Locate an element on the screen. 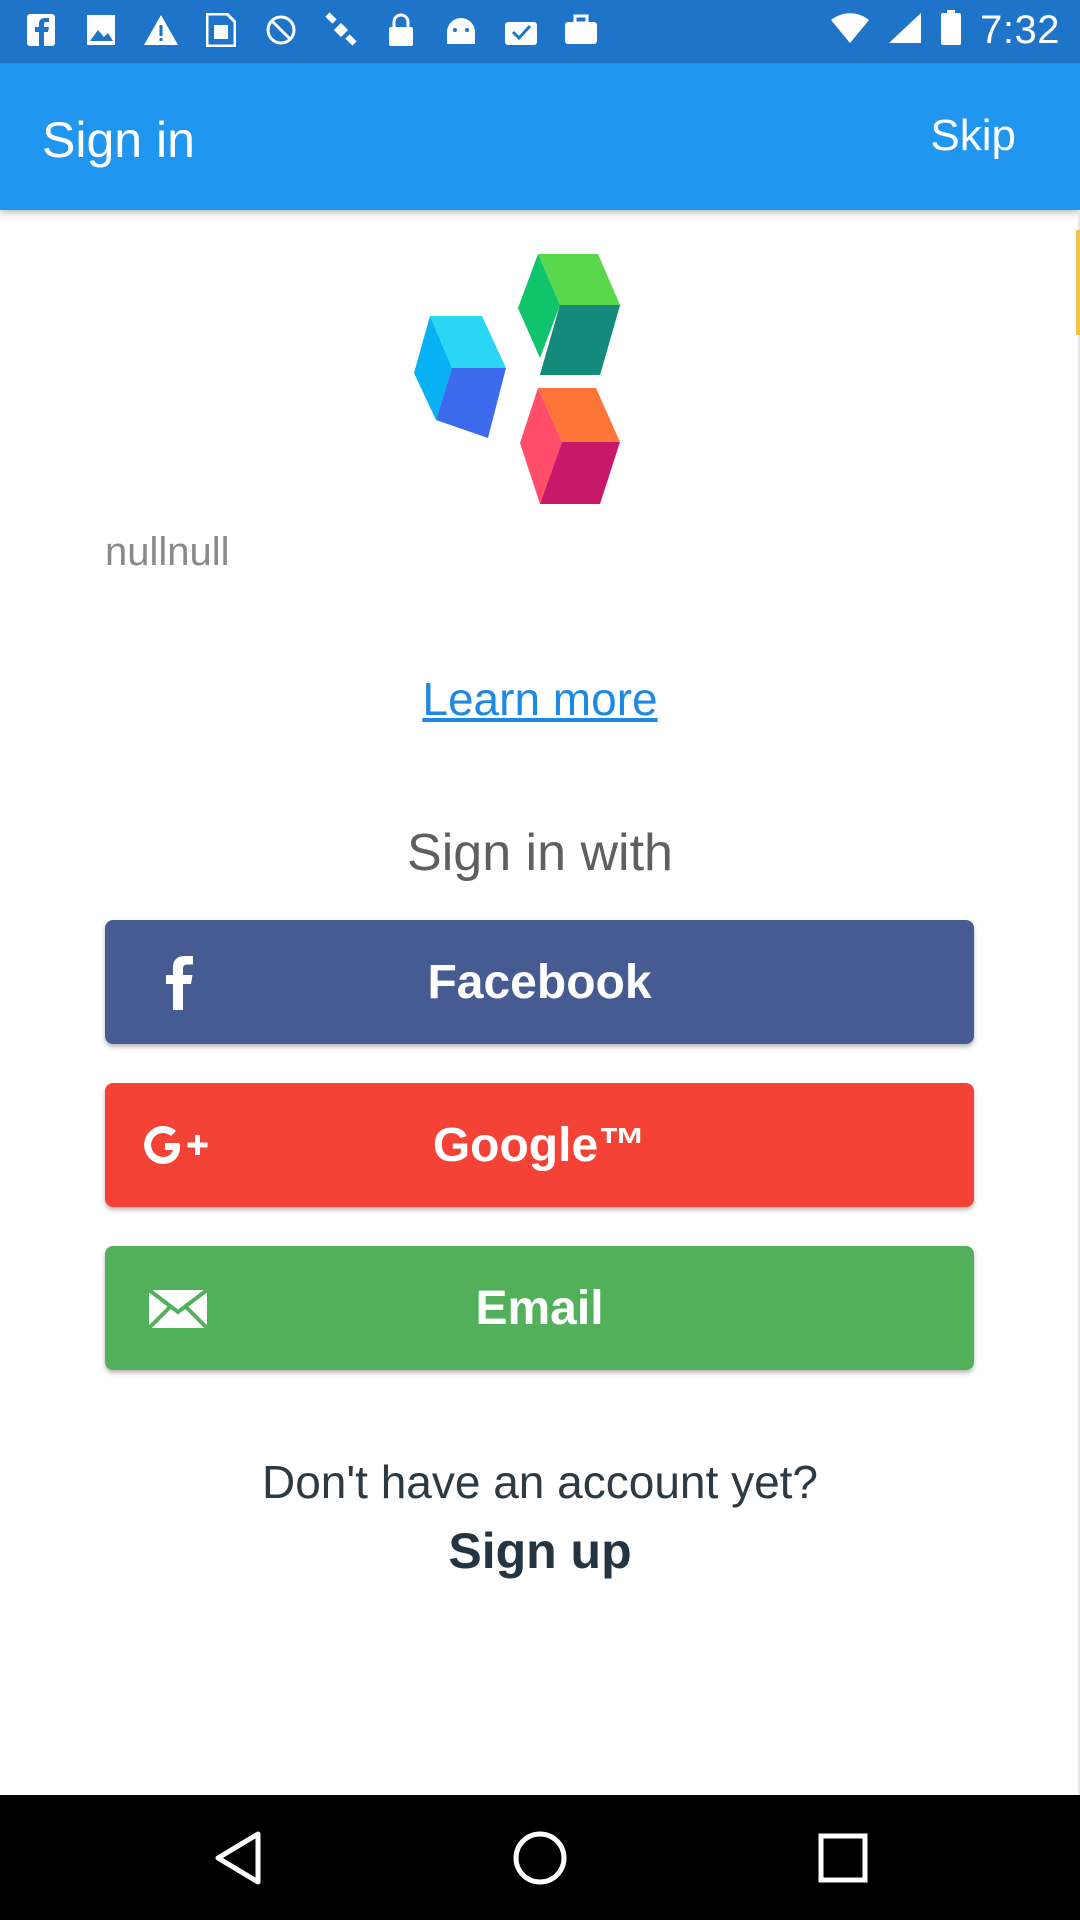 The image size is (1080, 1920). status-bar: 7:32 is located at coordinates (540, 31).